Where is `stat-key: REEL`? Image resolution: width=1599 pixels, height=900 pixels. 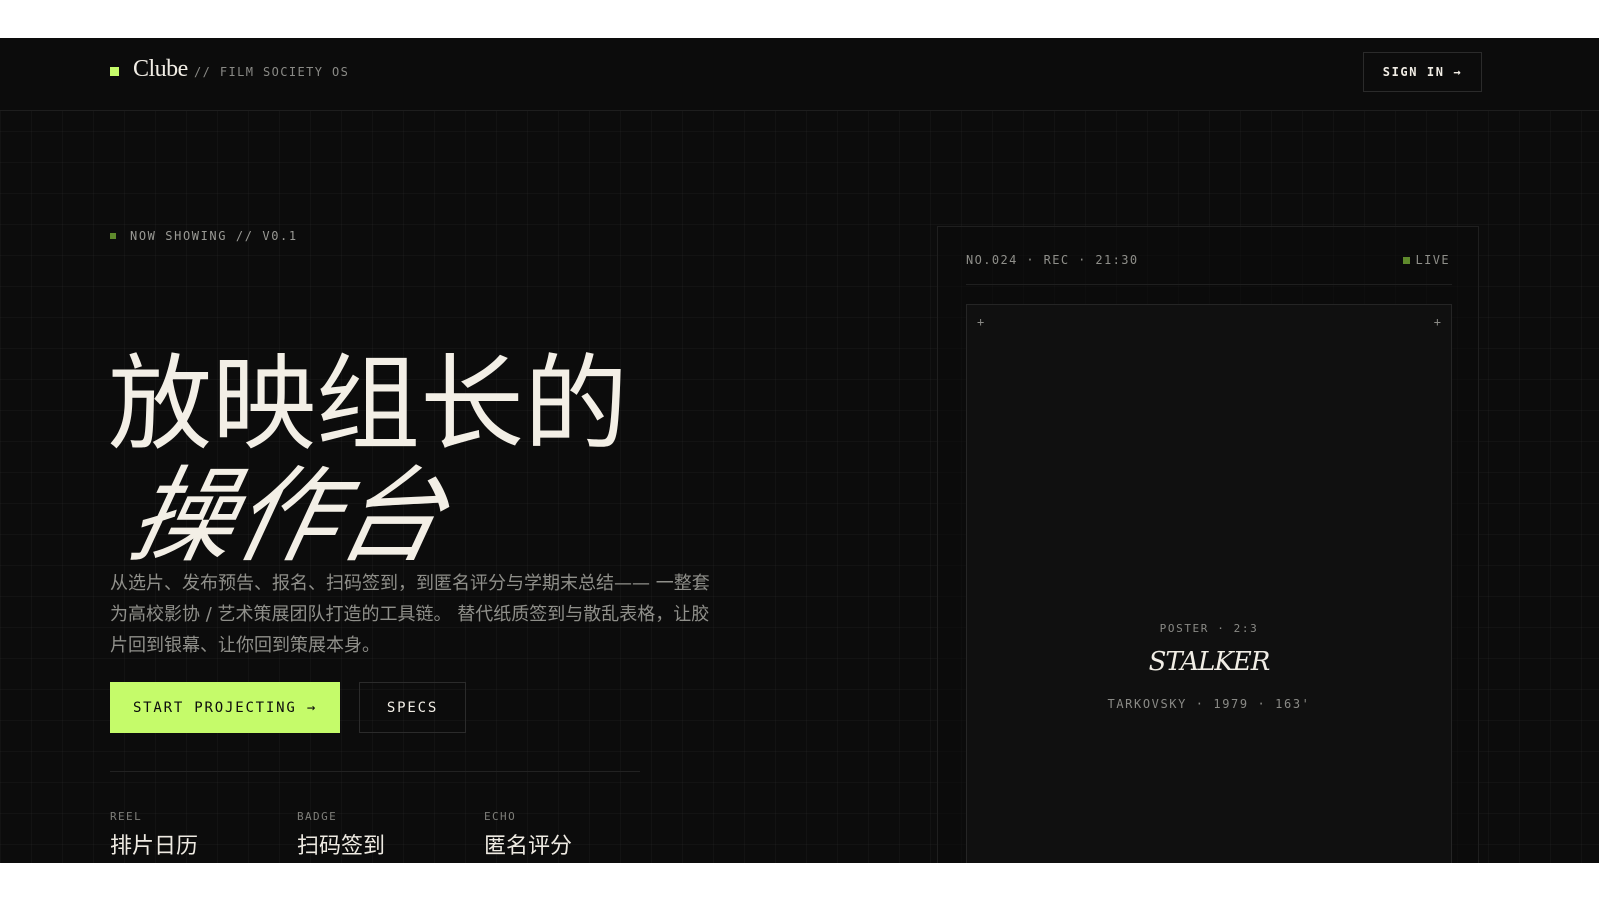 stat-key: REEL is located at coordinates (126, 816).